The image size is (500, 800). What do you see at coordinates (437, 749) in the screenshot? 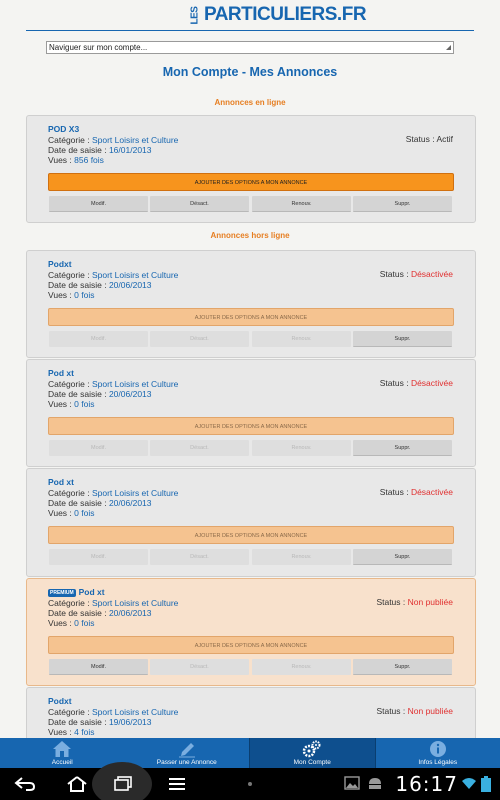
I see `info-icon` at bounding box center [437, 749].